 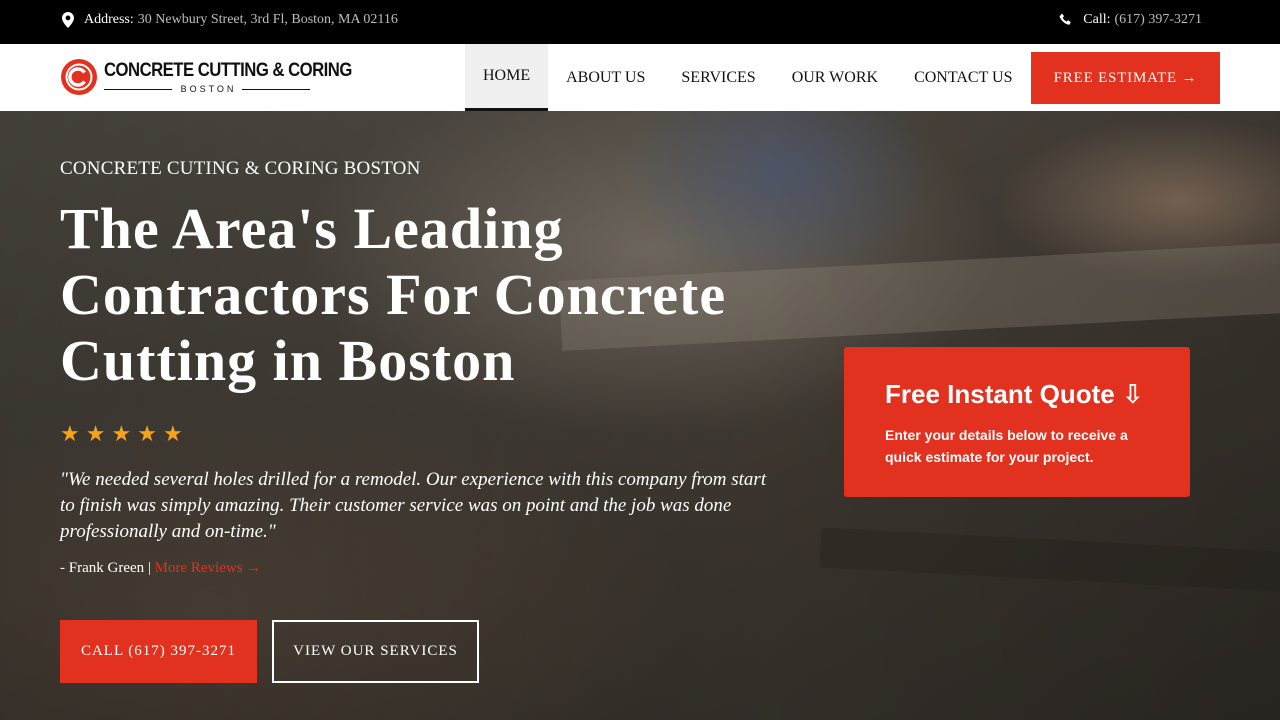 I want to click on testimonial-author: - Frank Green | More Reviews →, so click(x=160, y=568).